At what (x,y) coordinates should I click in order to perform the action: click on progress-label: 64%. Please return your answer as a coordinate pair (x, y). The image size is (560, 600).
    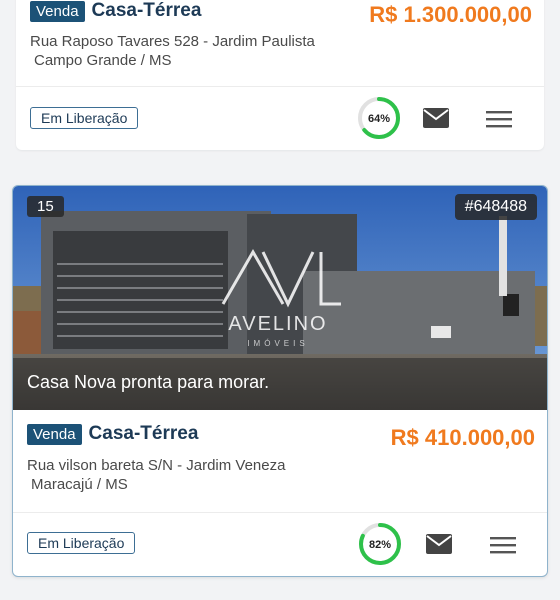
    Looking at the image, I should click on (379, 119).